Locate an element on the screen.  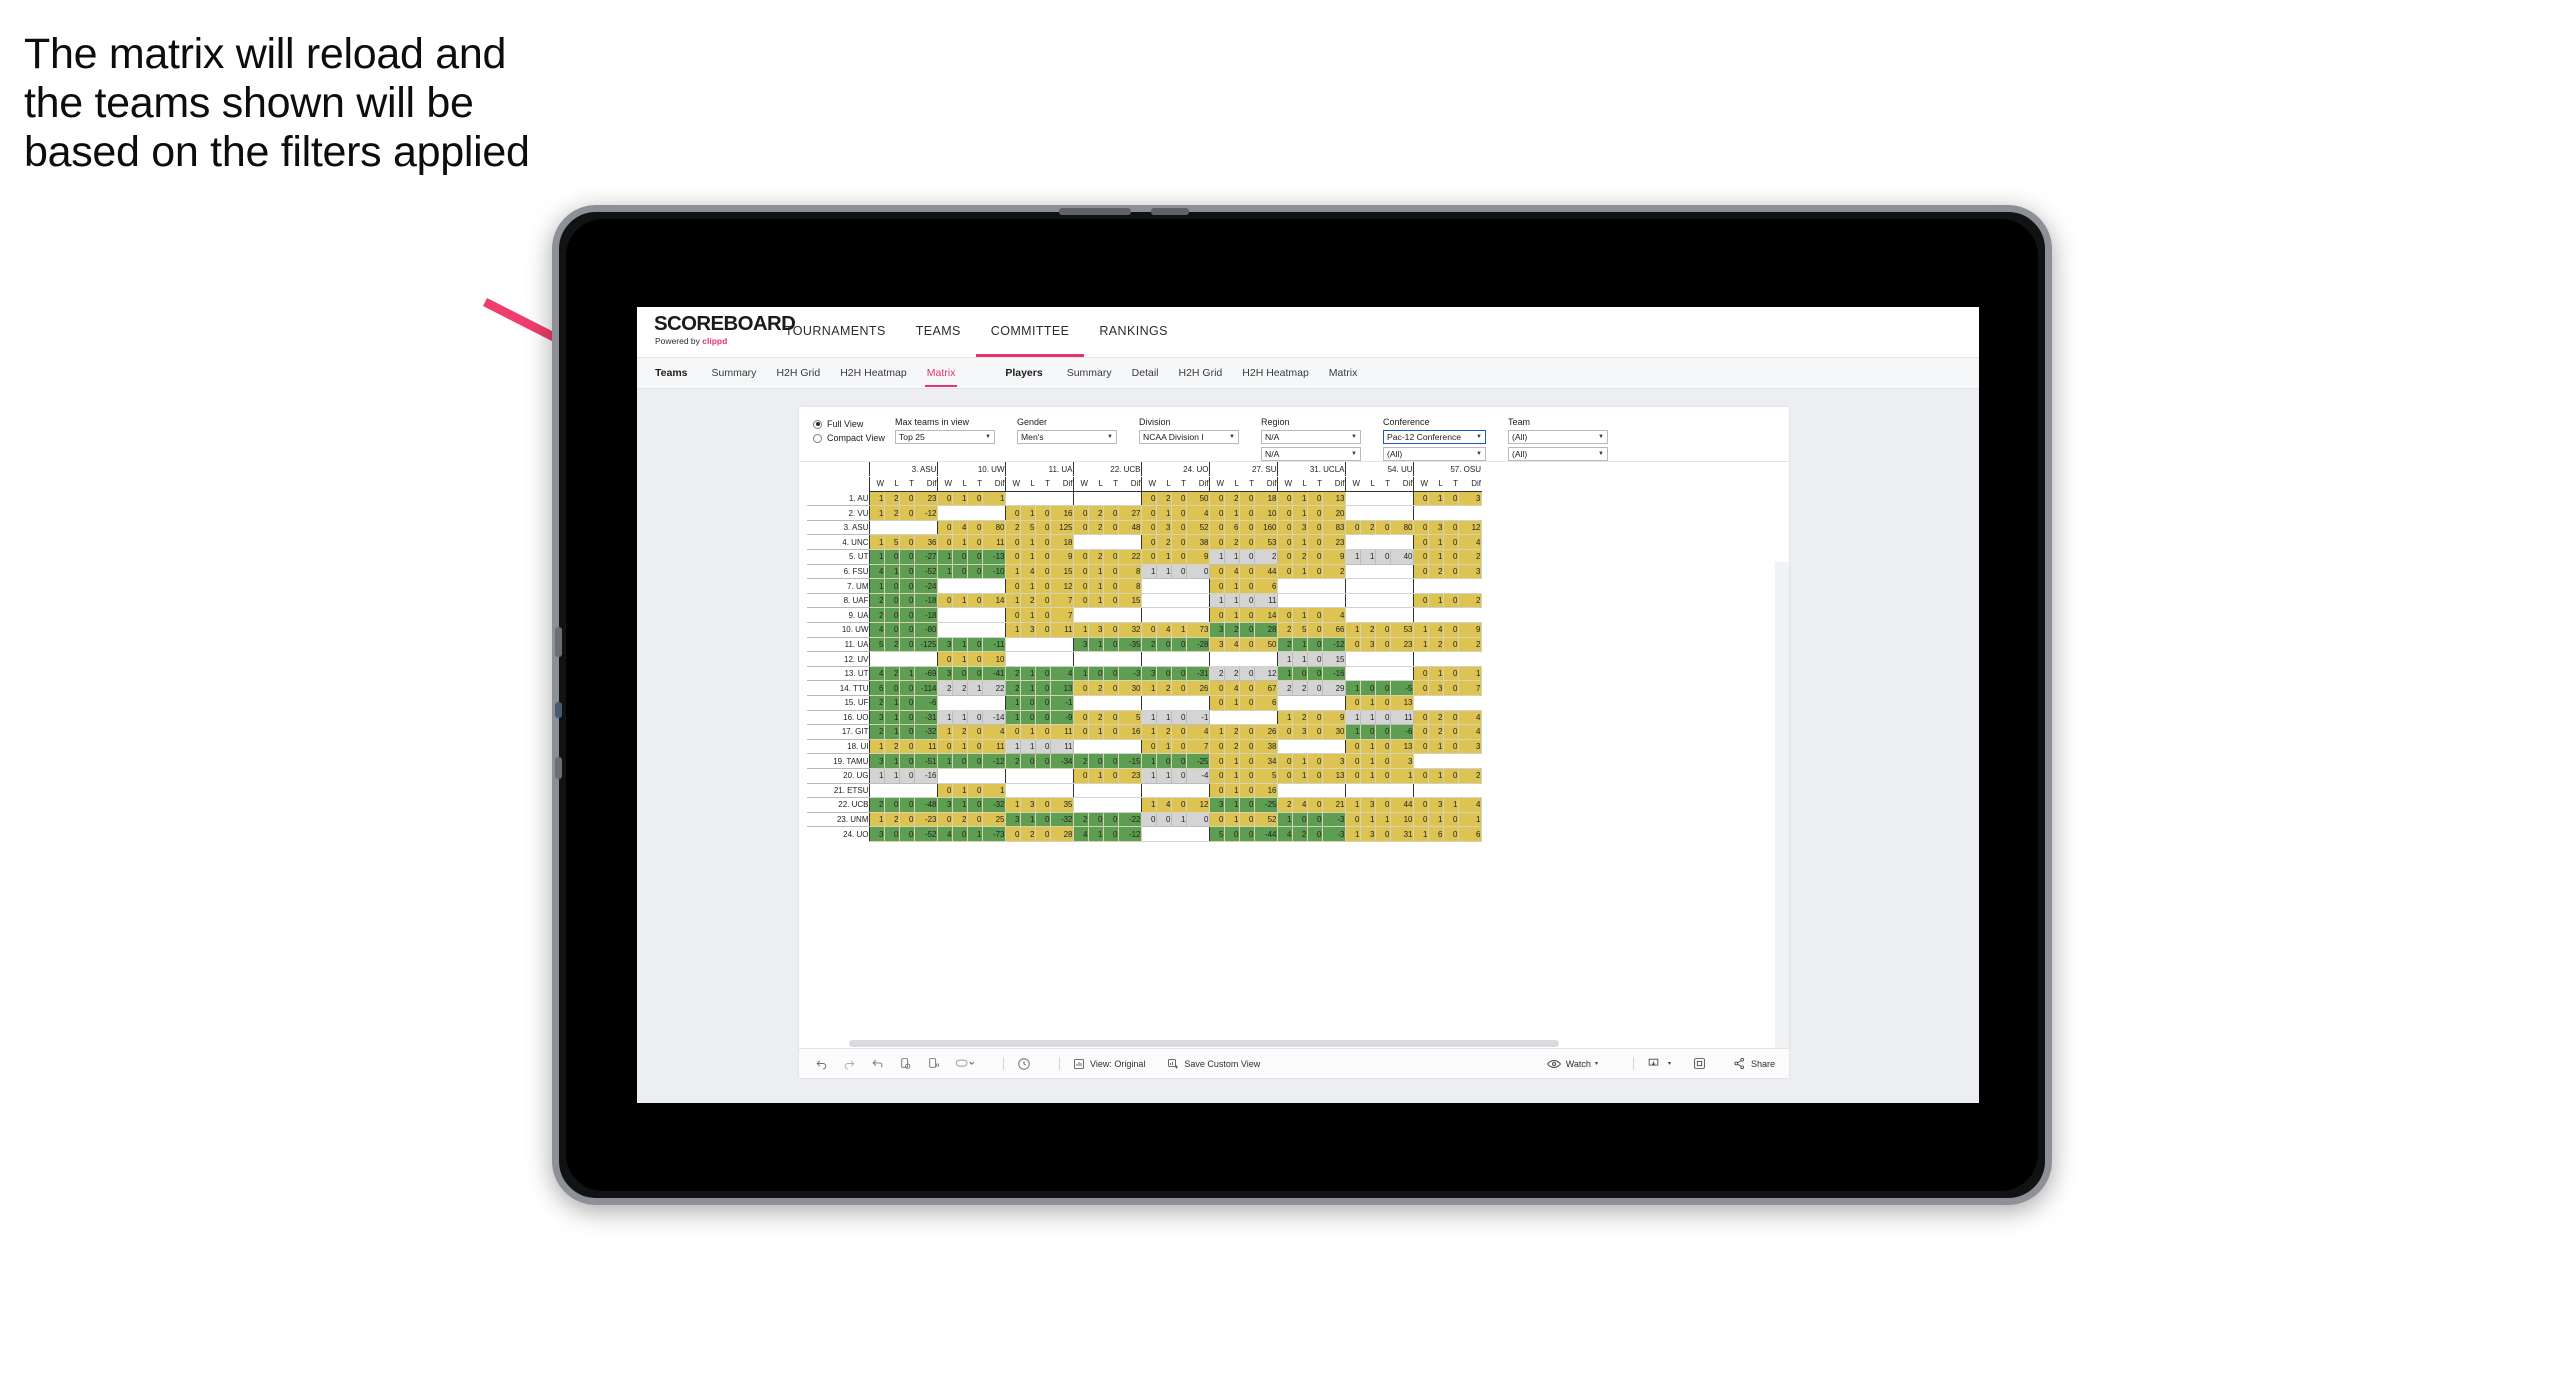
matrix-cell: 9 is located at coordinates (1062, 557).